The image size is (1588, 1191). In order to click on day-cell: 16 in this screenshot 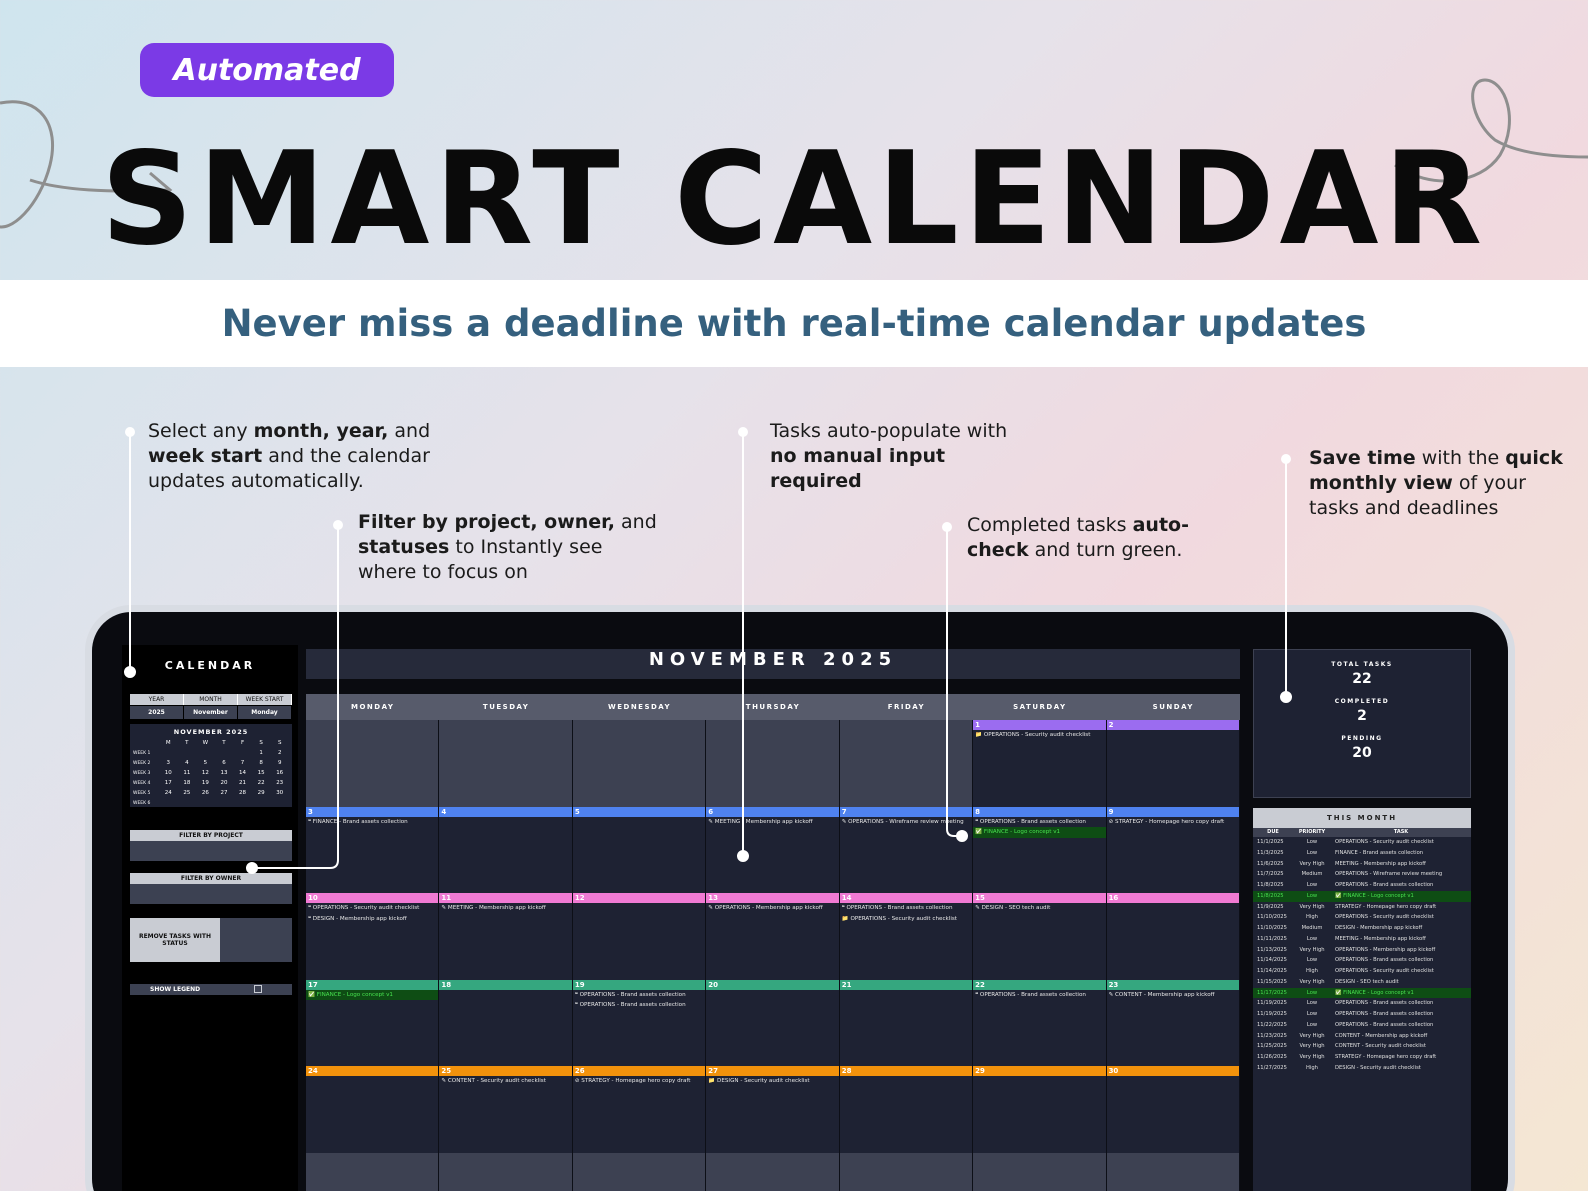, I will do `click(1173, 936)`.